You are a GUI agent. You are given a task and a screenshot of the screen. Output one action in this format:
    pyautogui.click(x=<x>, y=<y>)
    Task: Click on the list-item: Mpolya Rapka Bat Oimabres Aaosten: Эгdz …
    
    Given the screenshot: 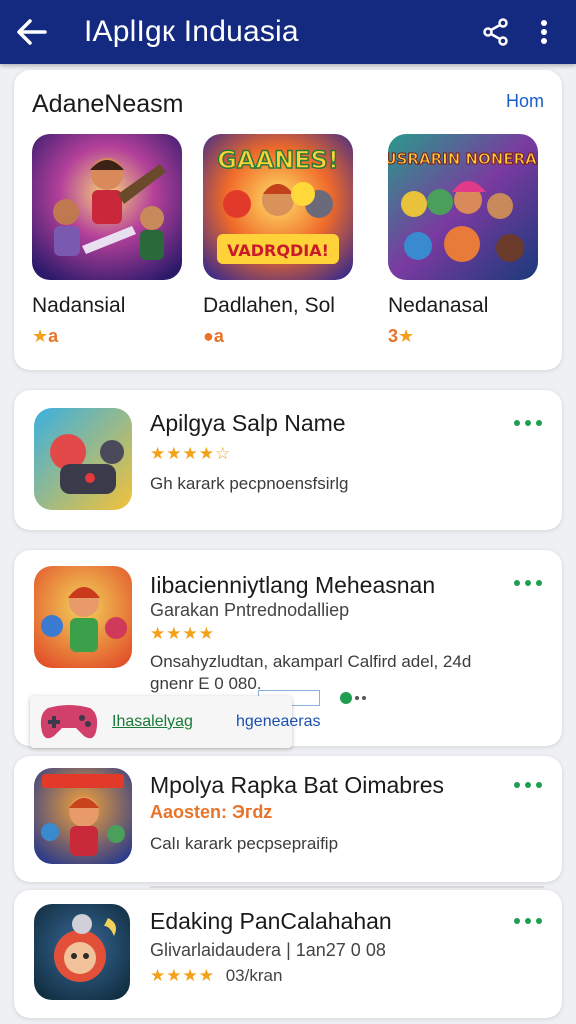 What is the action you would take?
    pyautogui.click(x=288, y=819)
    